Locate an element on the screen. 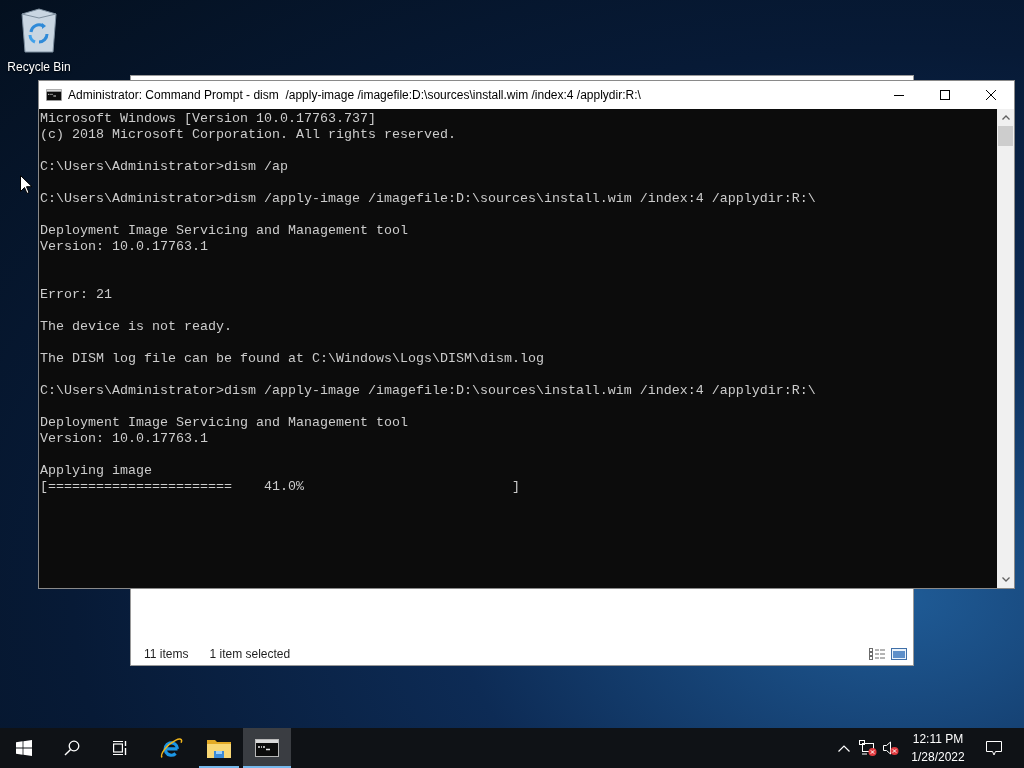 The height and width of the screenshot is (768, 1024). notification-icon is located at coordinates (994, 748).